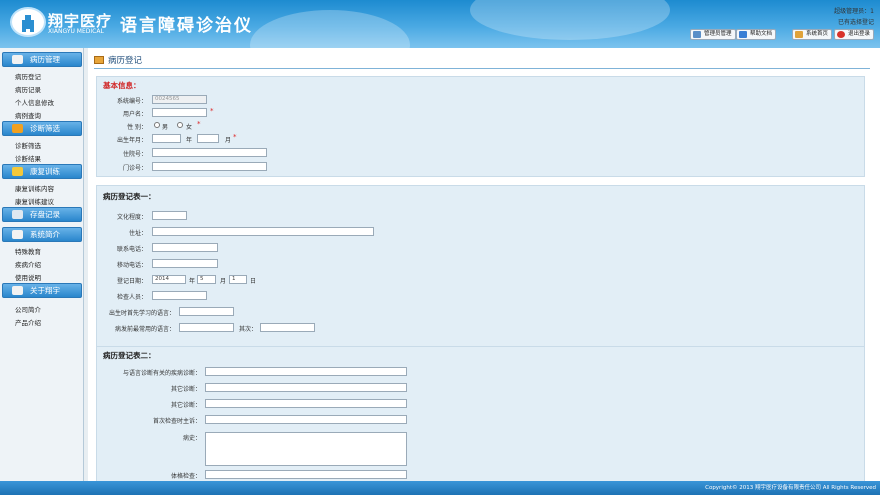 The width and height of the screenshot is (880, 495). I want to click on mobile-label: 移动电话：, so click(131, 265).